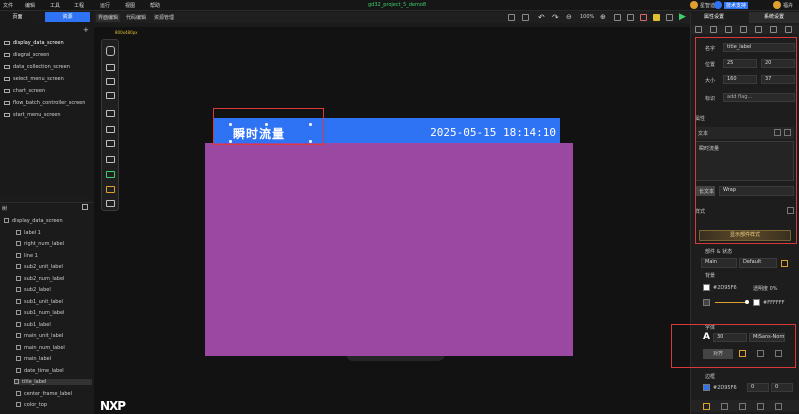  Describe the element at coordinates (40, 313) in the screenshot. I see `tree-item: sub1_num_label` at that location.